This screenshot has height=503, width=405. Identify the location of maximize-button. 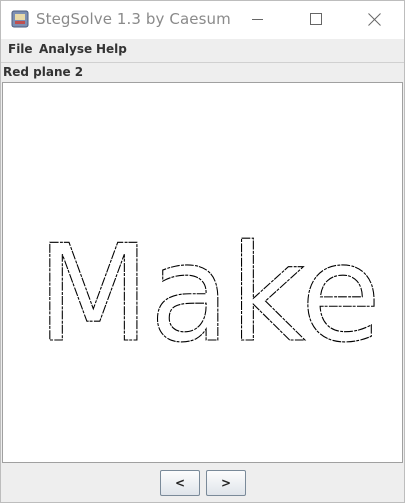
(316, 19).